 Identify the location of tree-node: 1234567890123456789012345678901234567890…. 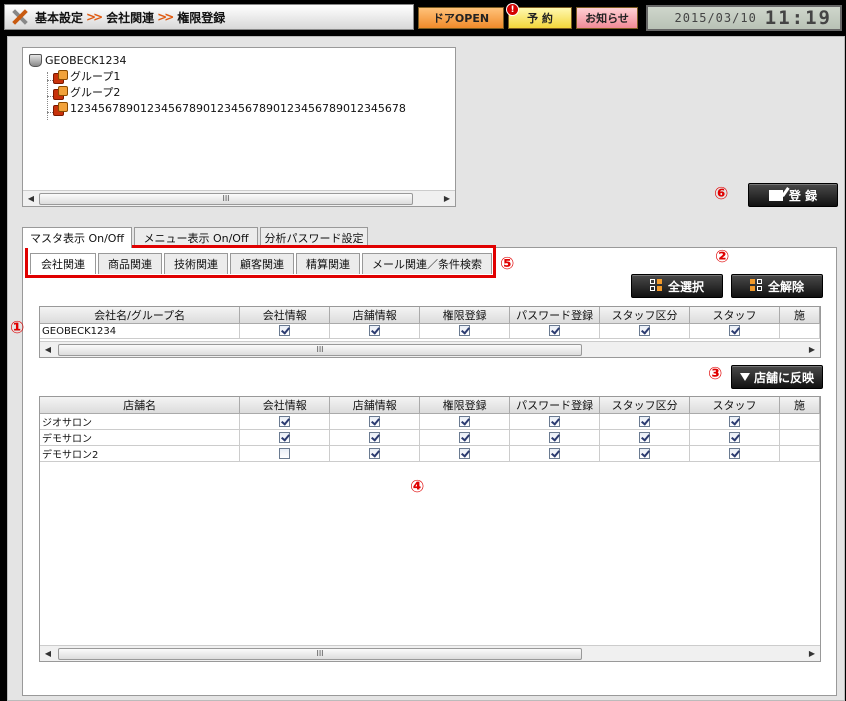
(229, 108).